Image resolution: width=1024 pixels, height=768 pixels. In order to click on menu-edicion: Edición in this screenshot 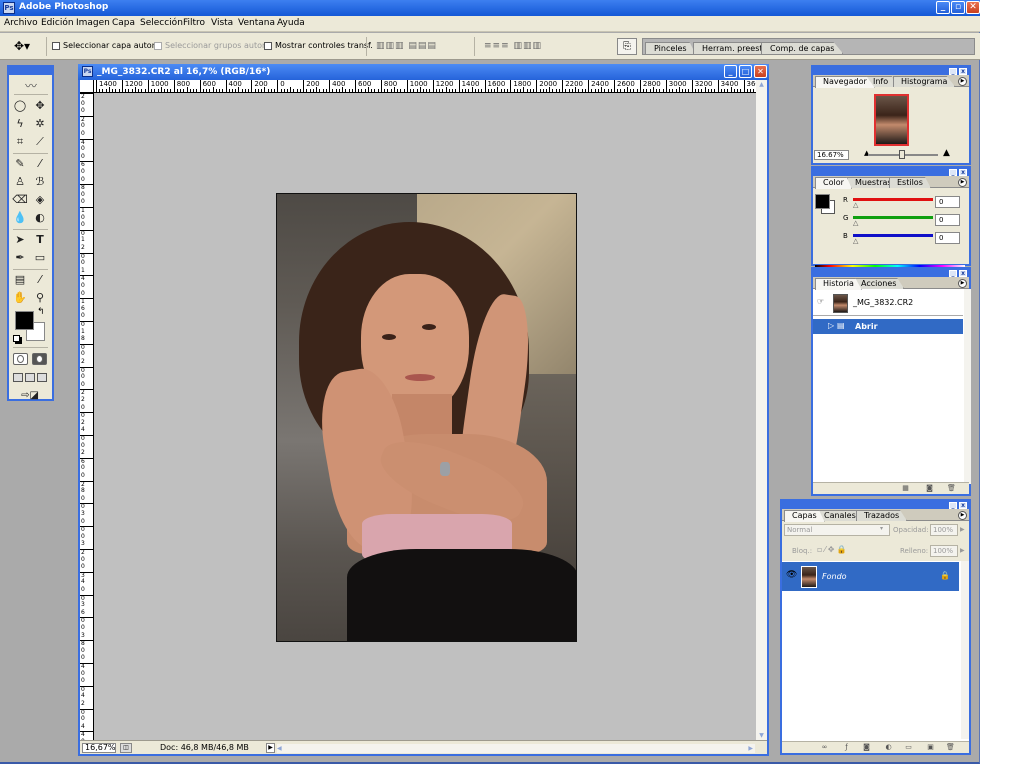, I will do `click(57, 23)`.